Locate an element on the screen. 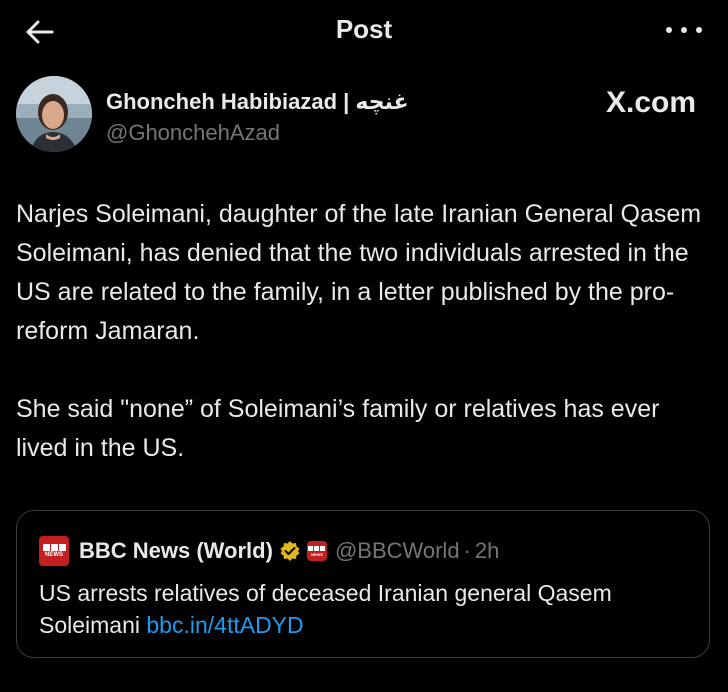 The height and width of the screenshot is (692, 728). top-bar: Post is located at coordinates (364, 32).